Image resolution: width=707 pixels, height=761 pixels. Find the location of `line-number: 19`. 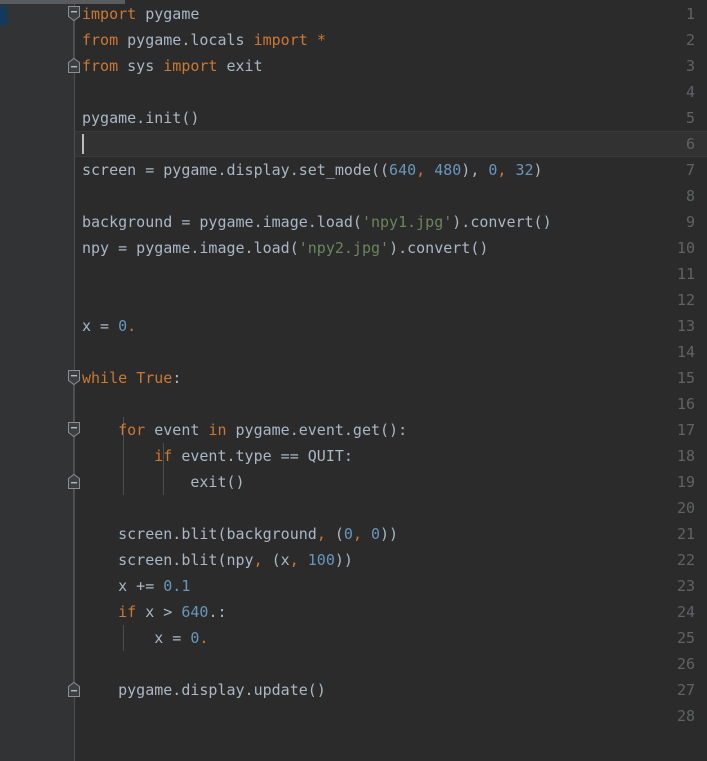

line-number: 19 is located at coordinates (685, 482).